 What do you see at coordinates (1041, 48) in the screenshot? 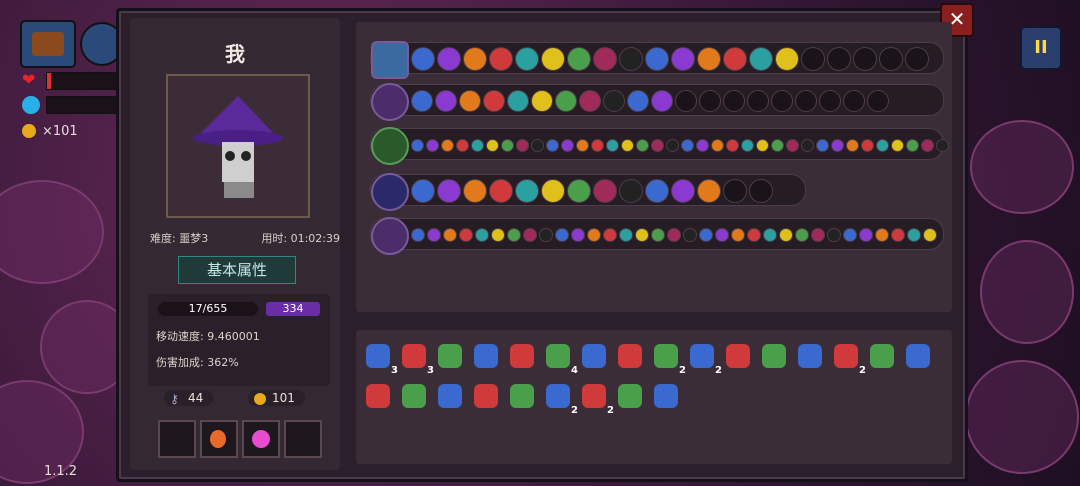
I see `pause-button: II` at bounding box center [1041, 48].